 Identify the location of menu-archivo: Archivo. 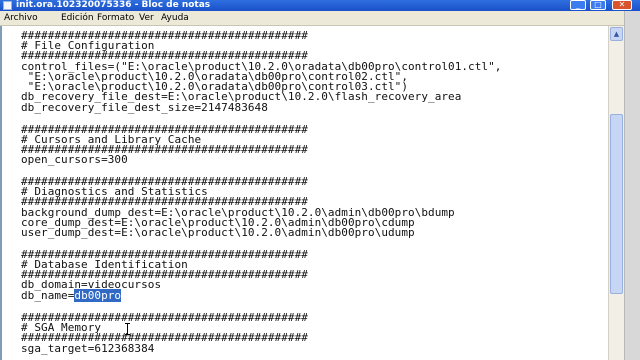
(21, 18).